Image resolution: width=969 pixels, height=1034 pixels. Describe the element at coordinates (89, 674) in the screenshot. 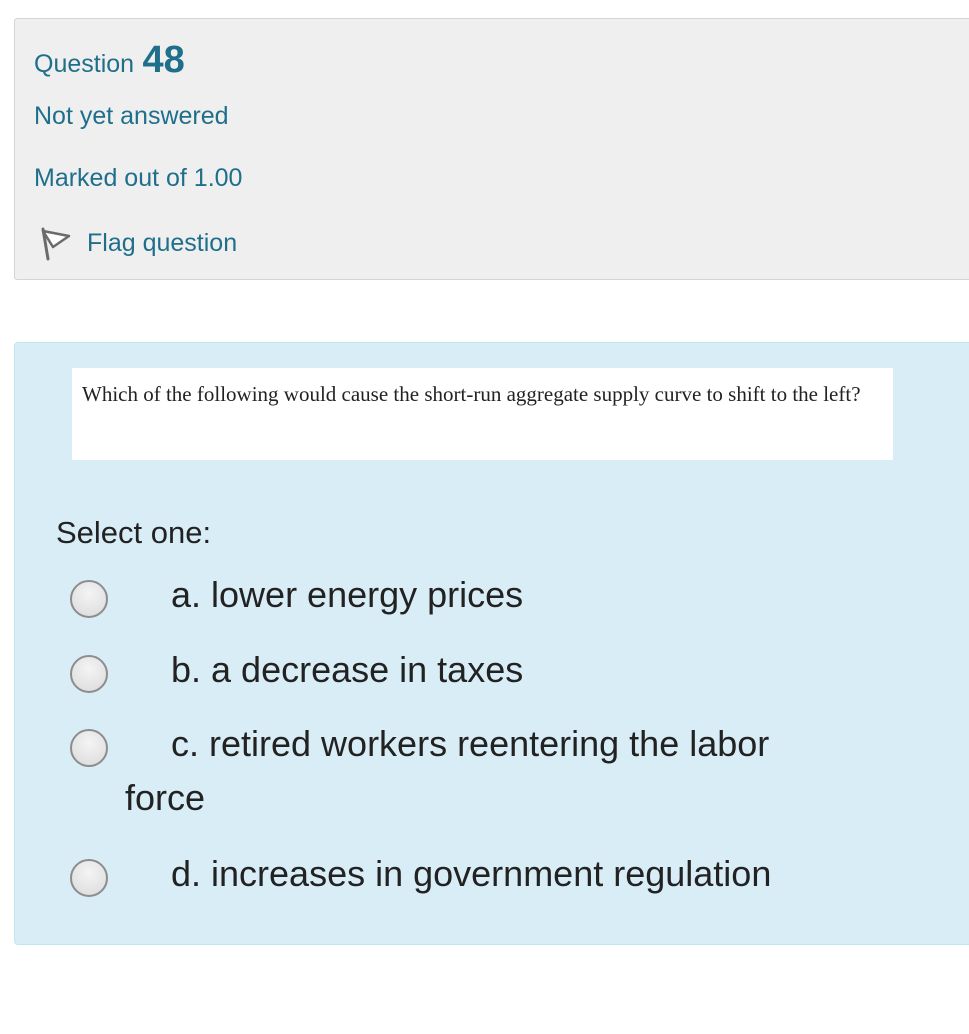

I see `radio-option-b` at that location.